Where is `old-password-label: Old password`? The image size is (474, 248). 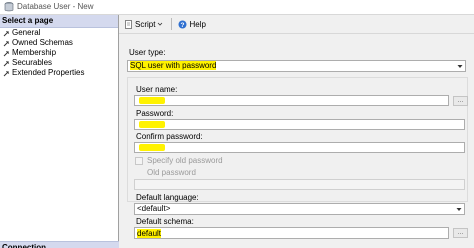 old-password-label: Old password is located at coordinates (171, 172).